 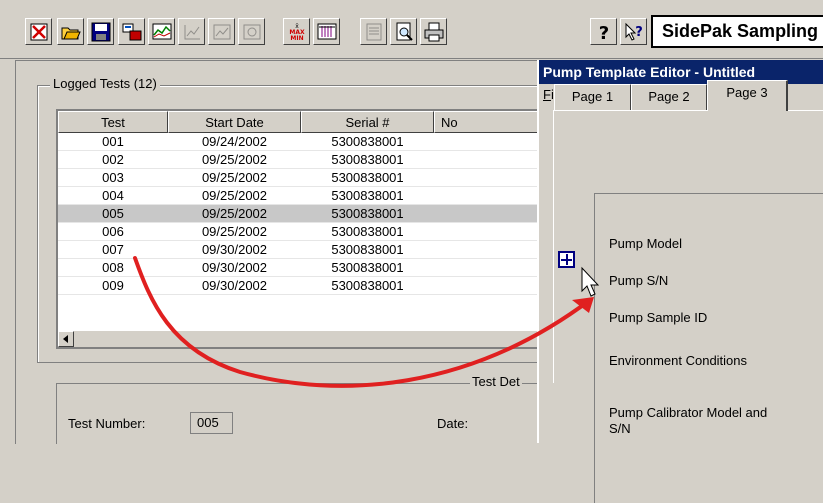 I want to click on cell-test: 008, so click(x=113, y=267).